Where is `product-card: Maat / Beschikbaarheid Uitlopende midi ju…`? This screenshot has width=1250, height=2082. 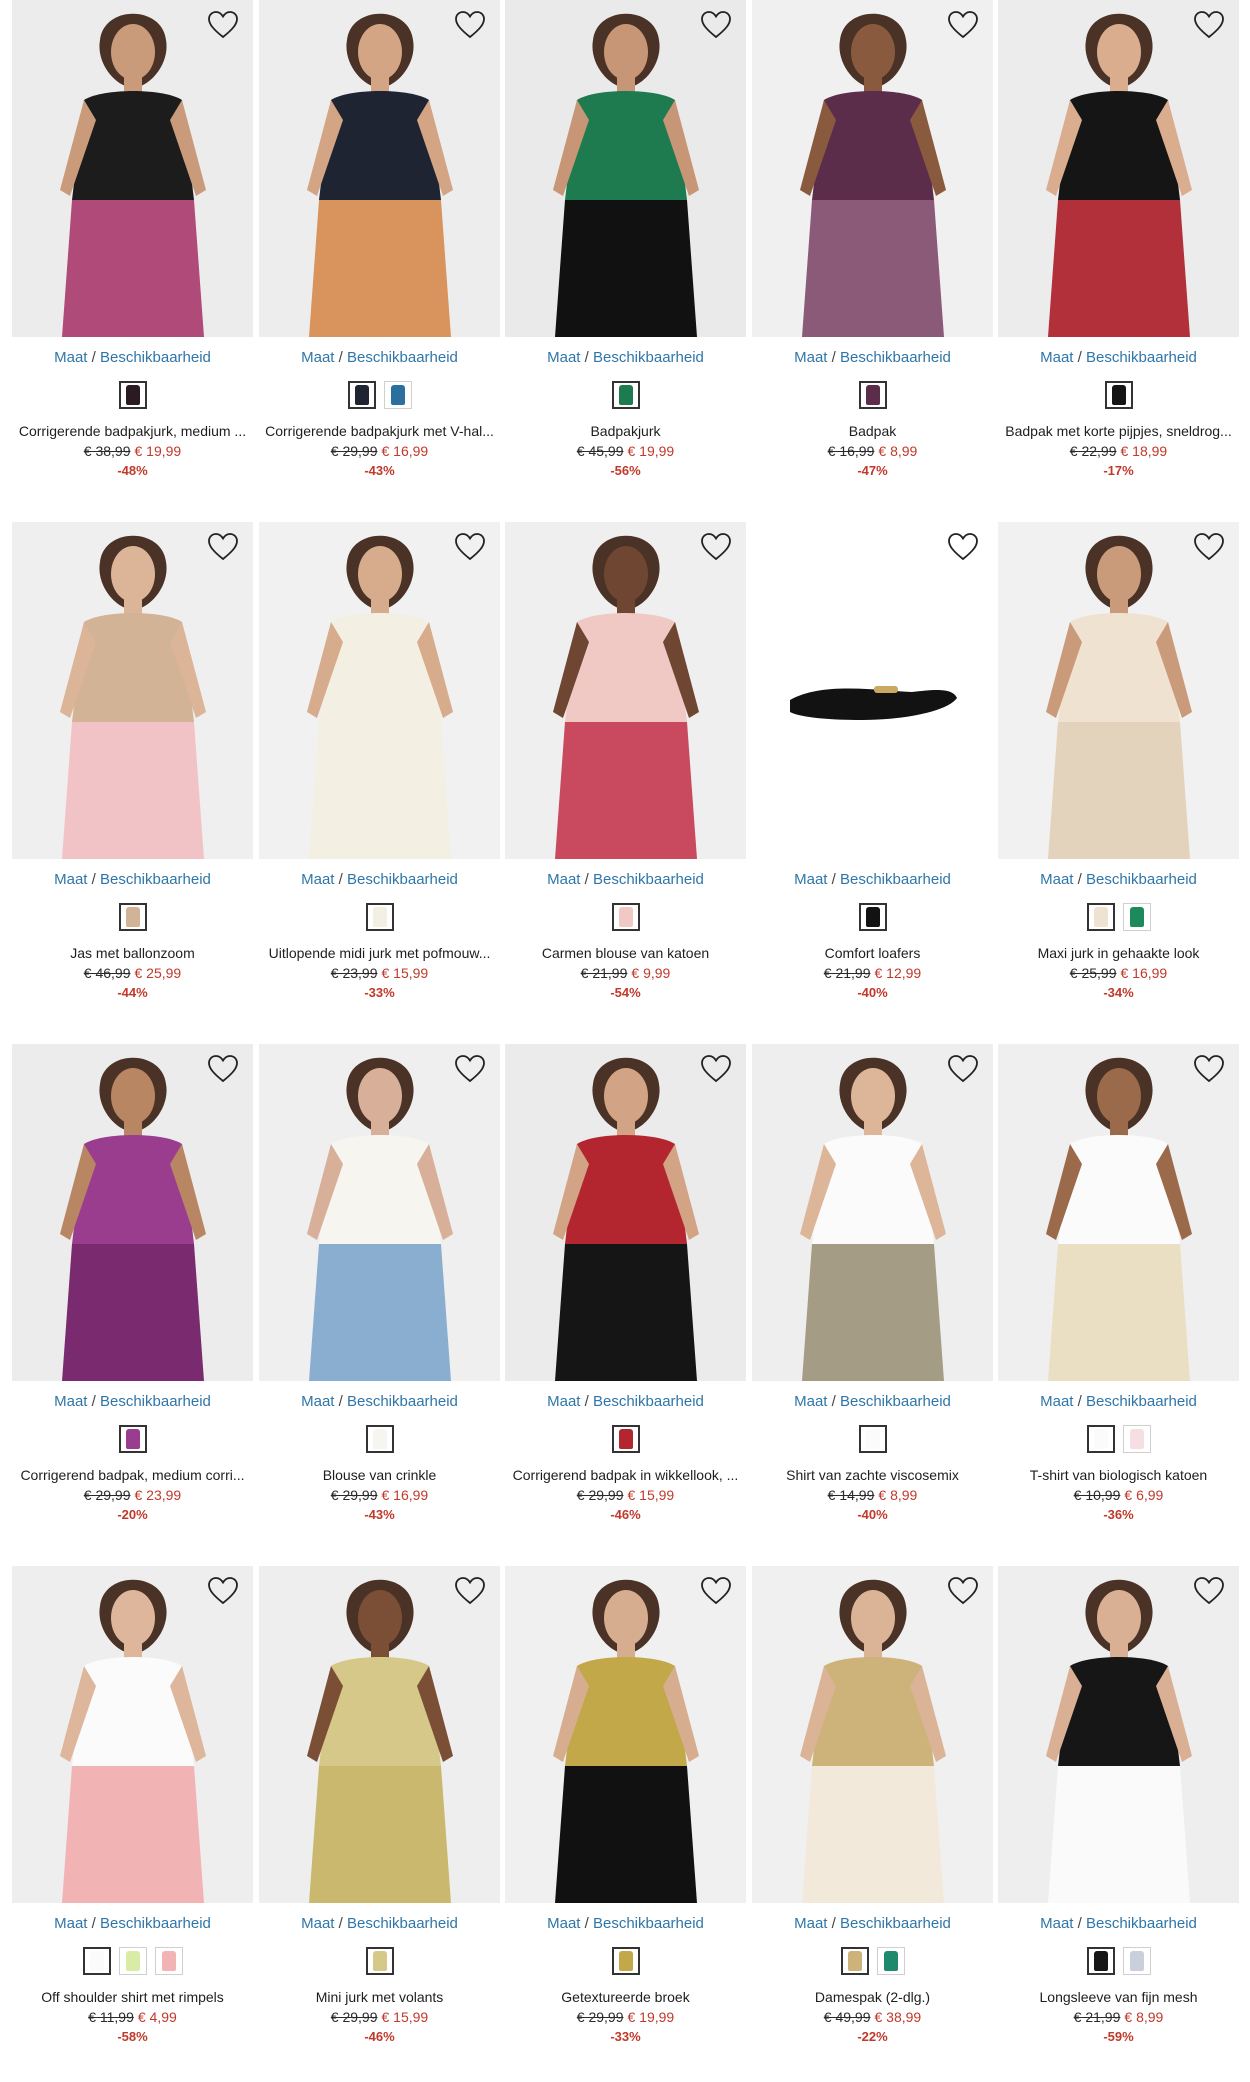 product-card: Maat / Beschikbaarheid Uitlopende midi ju… is located at coordinates (379, 761).